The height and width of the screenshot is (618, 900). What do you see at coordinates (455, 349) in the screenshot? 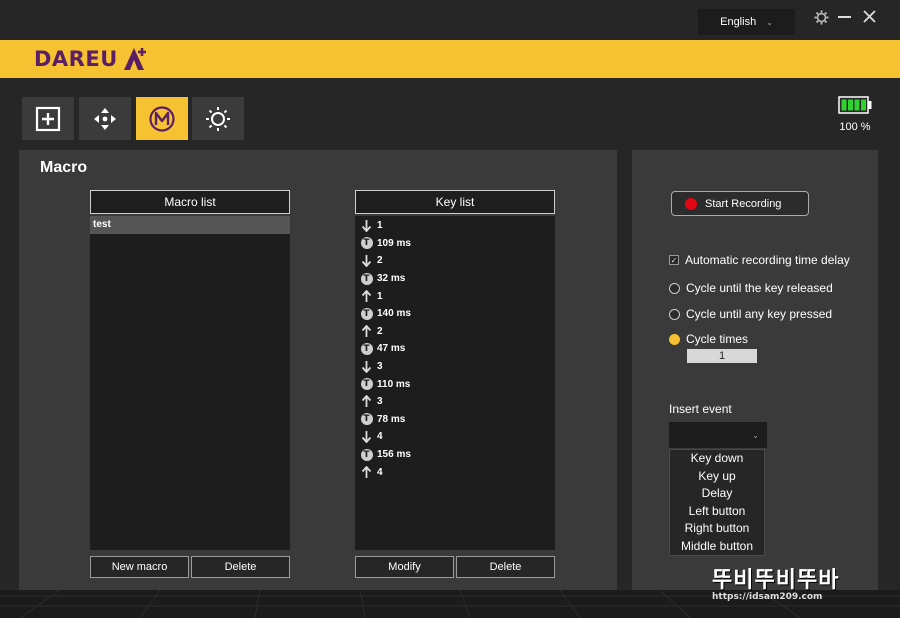
I see `key-list-item: T 47 ms` at bounding box center [455, 349].